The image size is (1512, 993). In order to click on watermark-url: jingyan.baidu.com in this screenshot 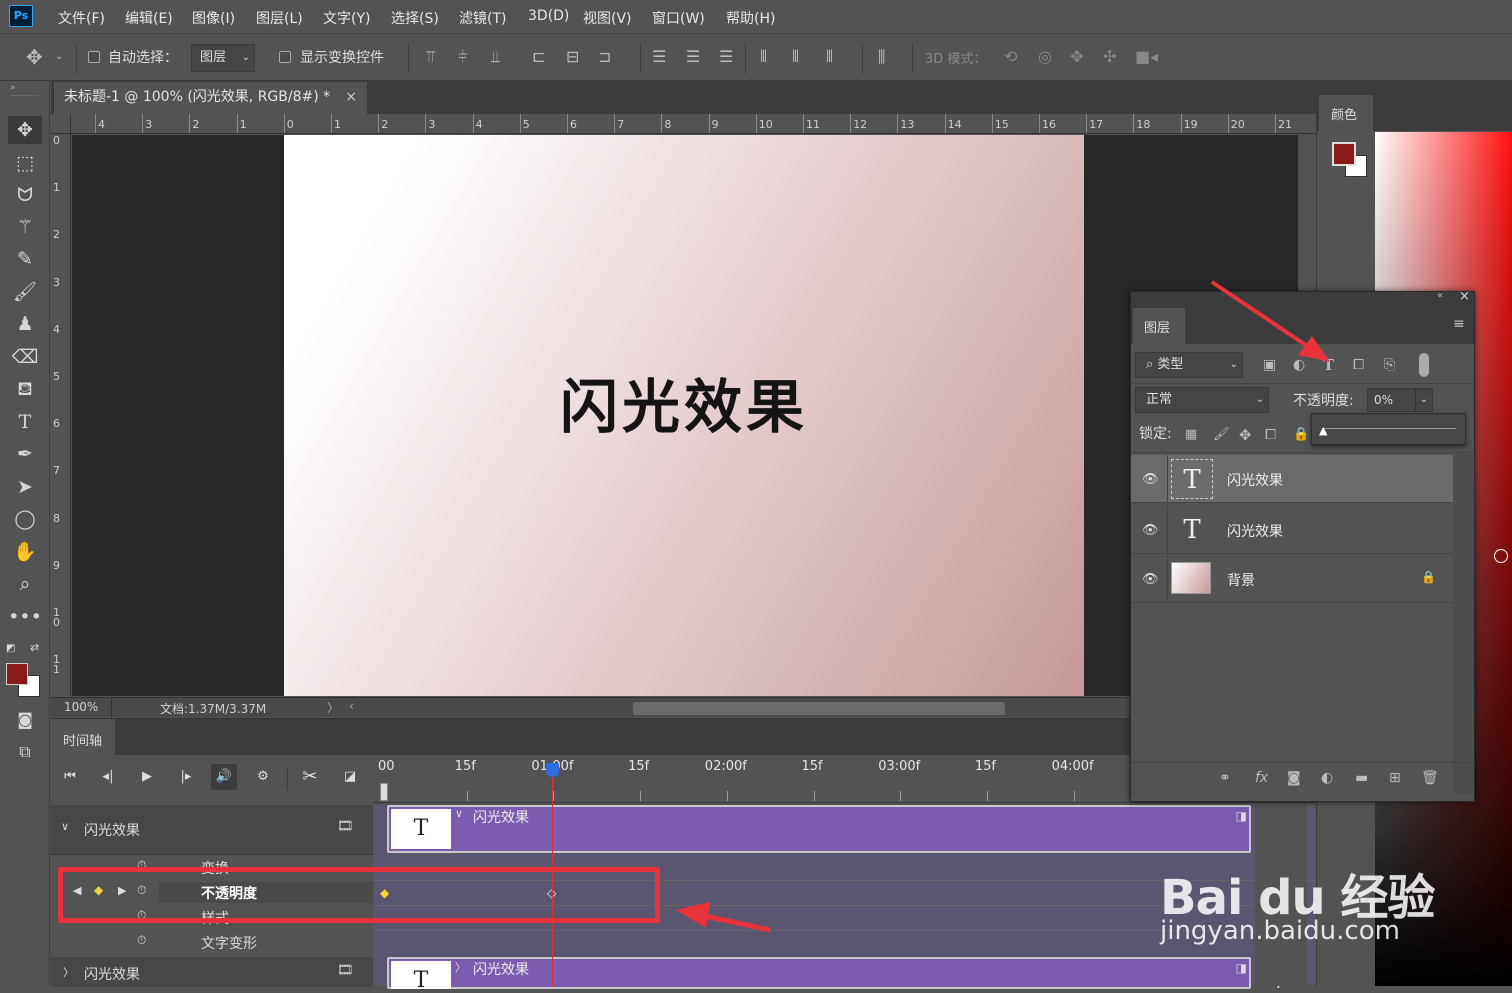, I will do `click(1280, 931)`.